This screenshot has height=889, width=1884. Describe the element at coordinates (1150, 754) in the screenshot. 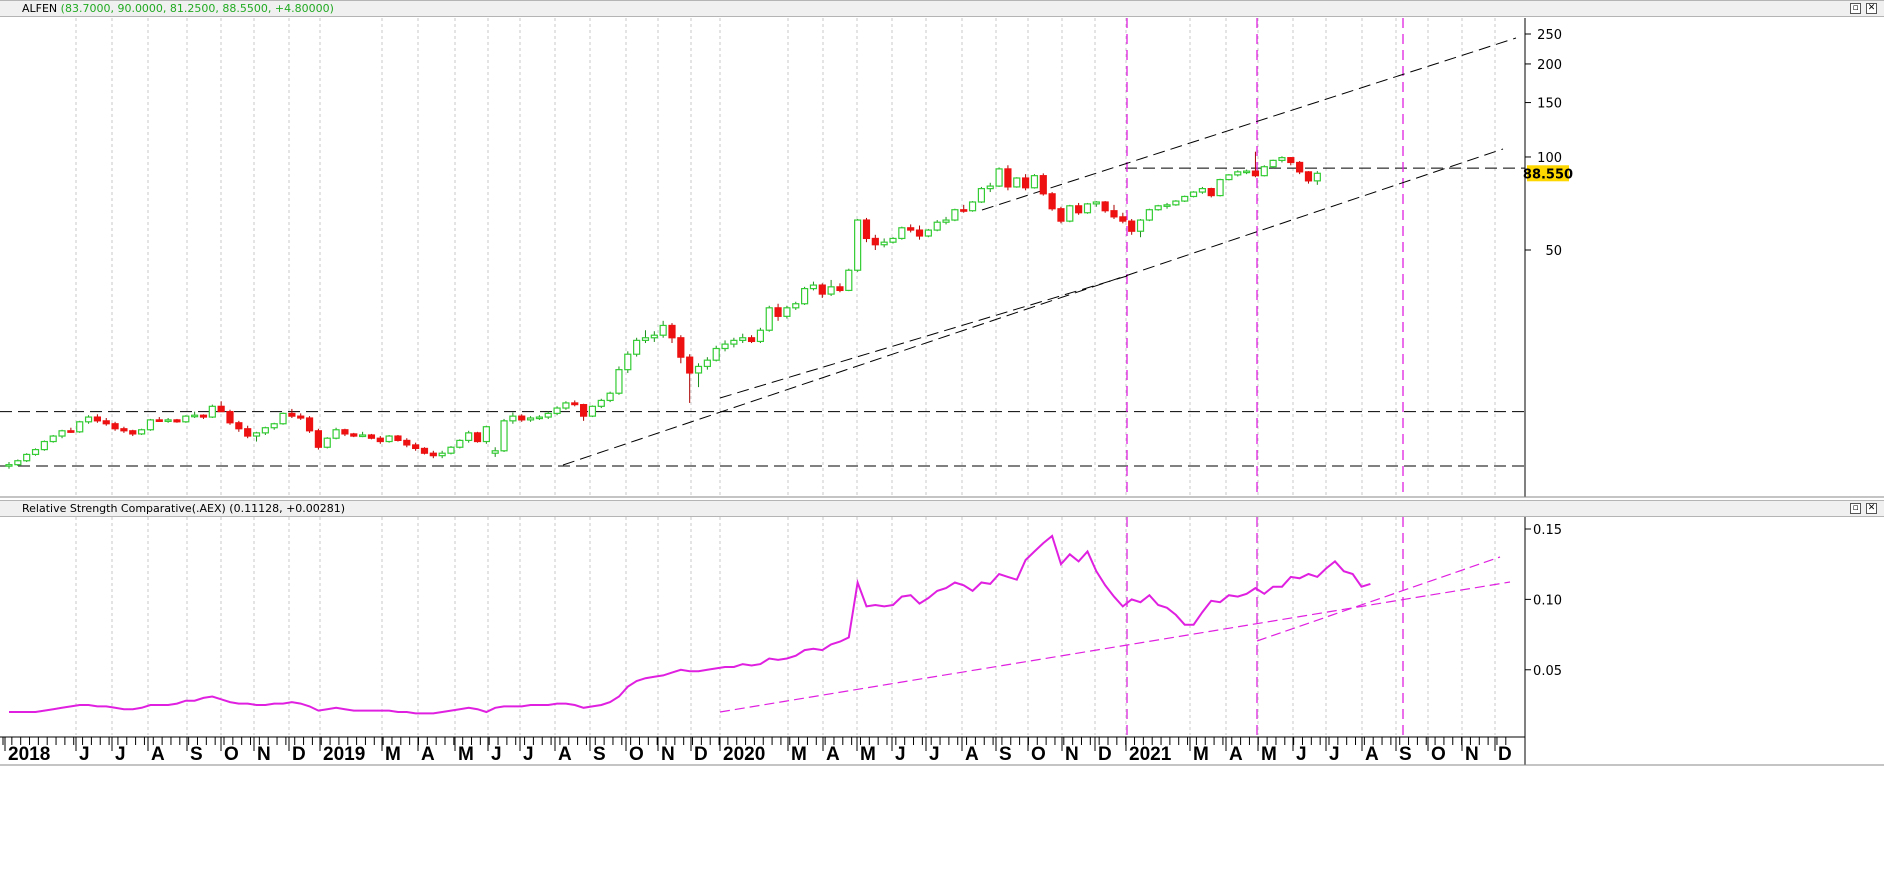

I see `month-label: 2021` at that location.